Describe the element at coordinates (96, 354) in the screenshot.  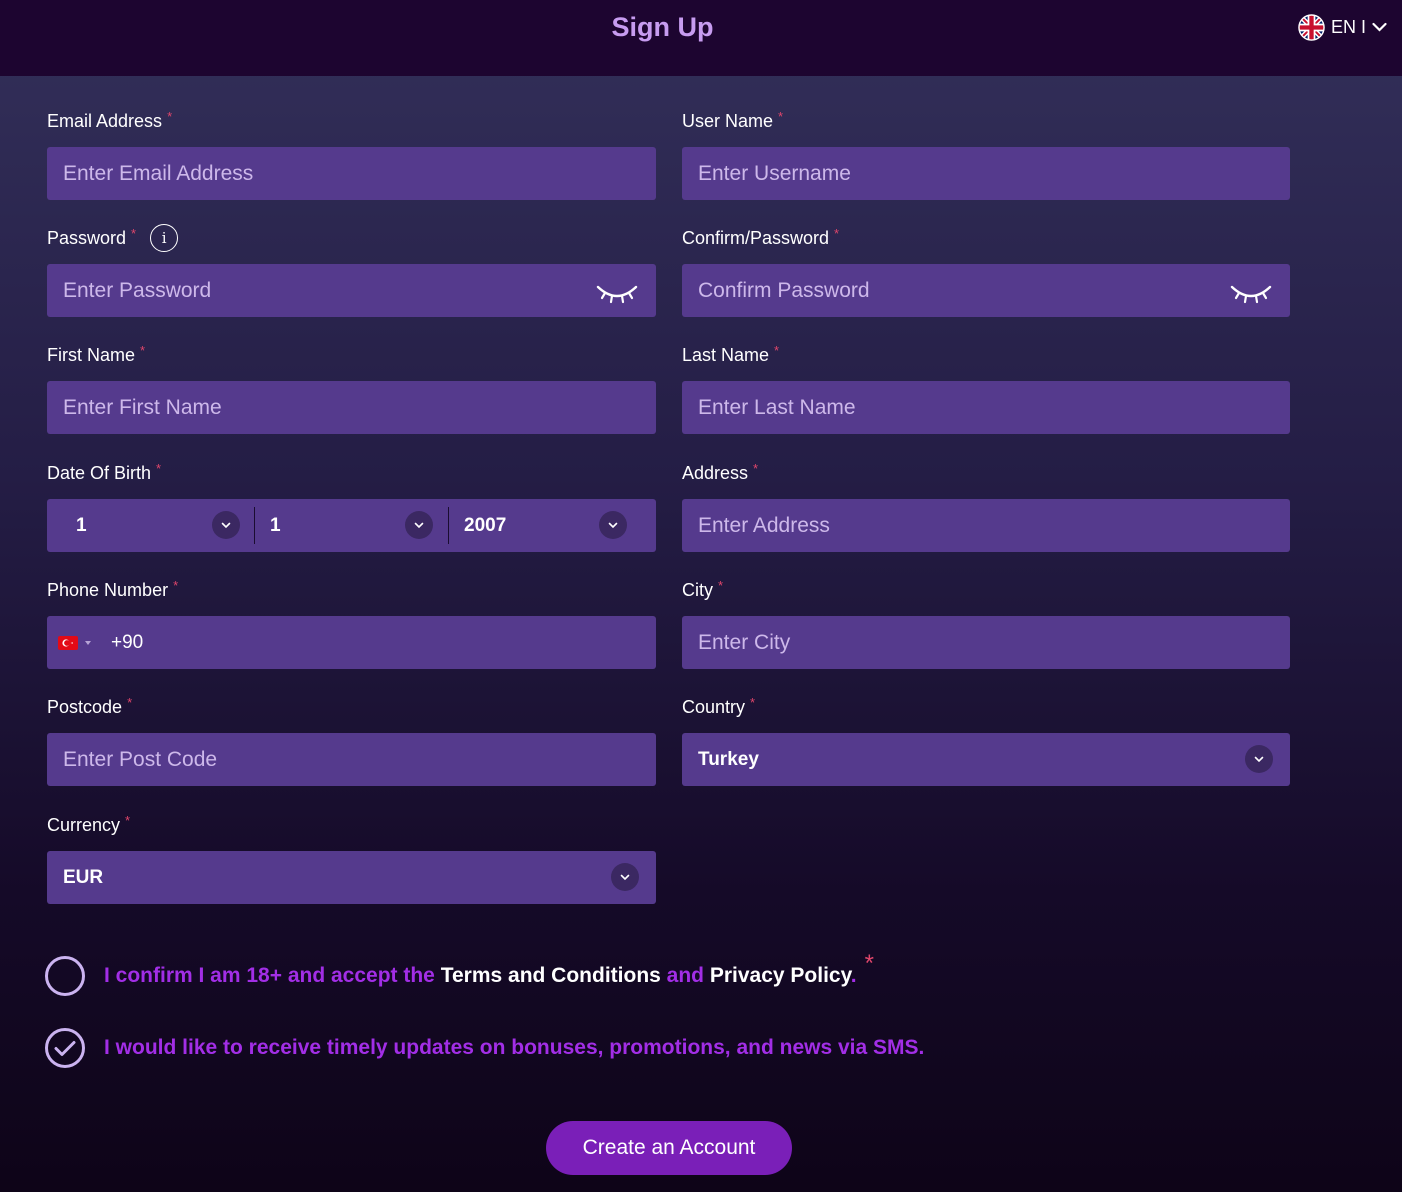
I see `first-name-label: First Name *` at that location.